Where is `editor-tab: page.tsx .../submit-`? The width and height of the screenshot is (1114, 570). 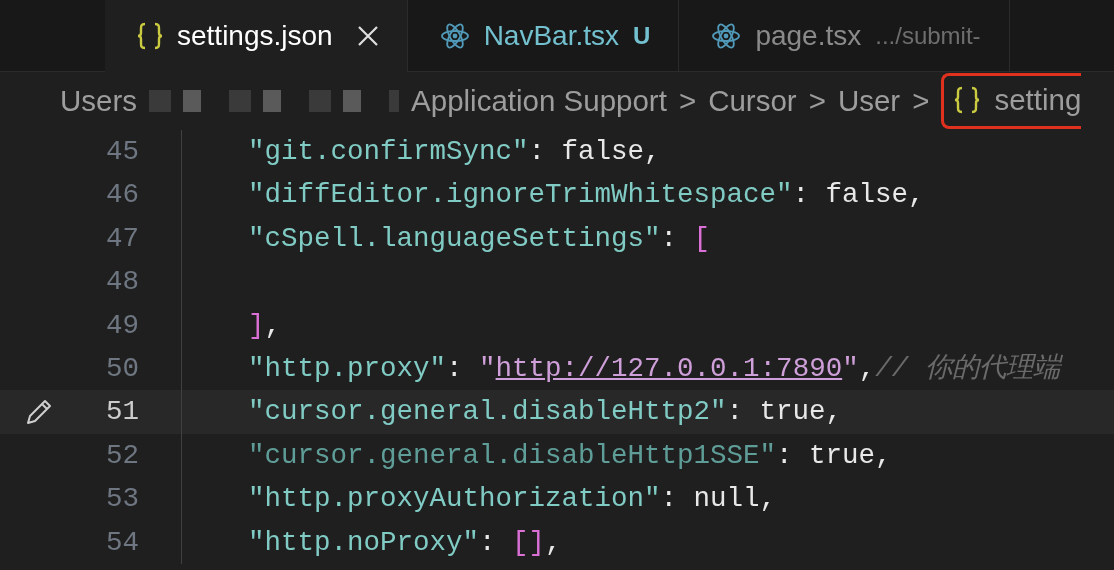 editor-tab: page.tsx .../submit- is located at coordinates (844, 36).